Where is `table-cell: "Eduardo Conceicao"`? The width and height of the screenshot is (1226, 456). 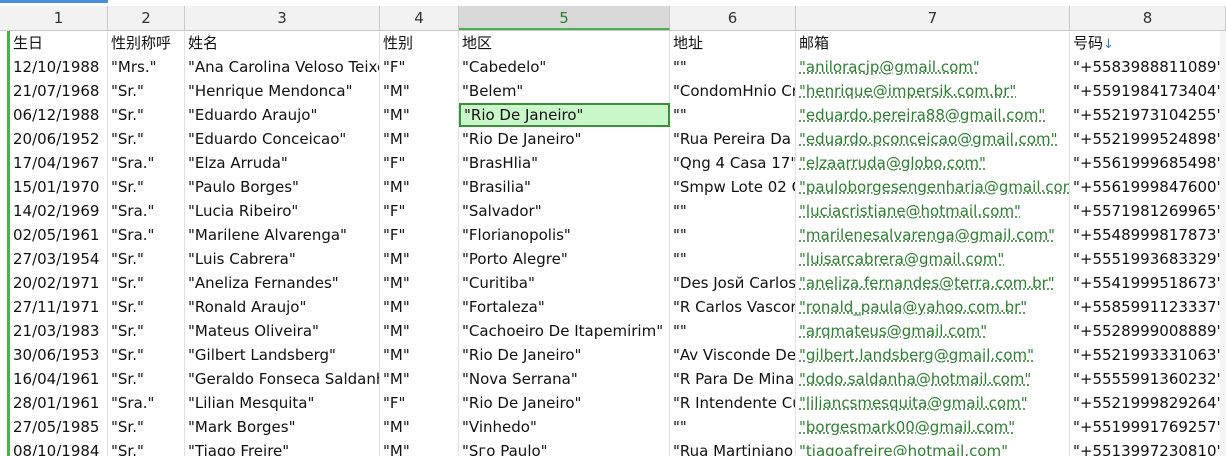 table-cell: "Eduardo Conceicao" is located at coordinates (282, 139).